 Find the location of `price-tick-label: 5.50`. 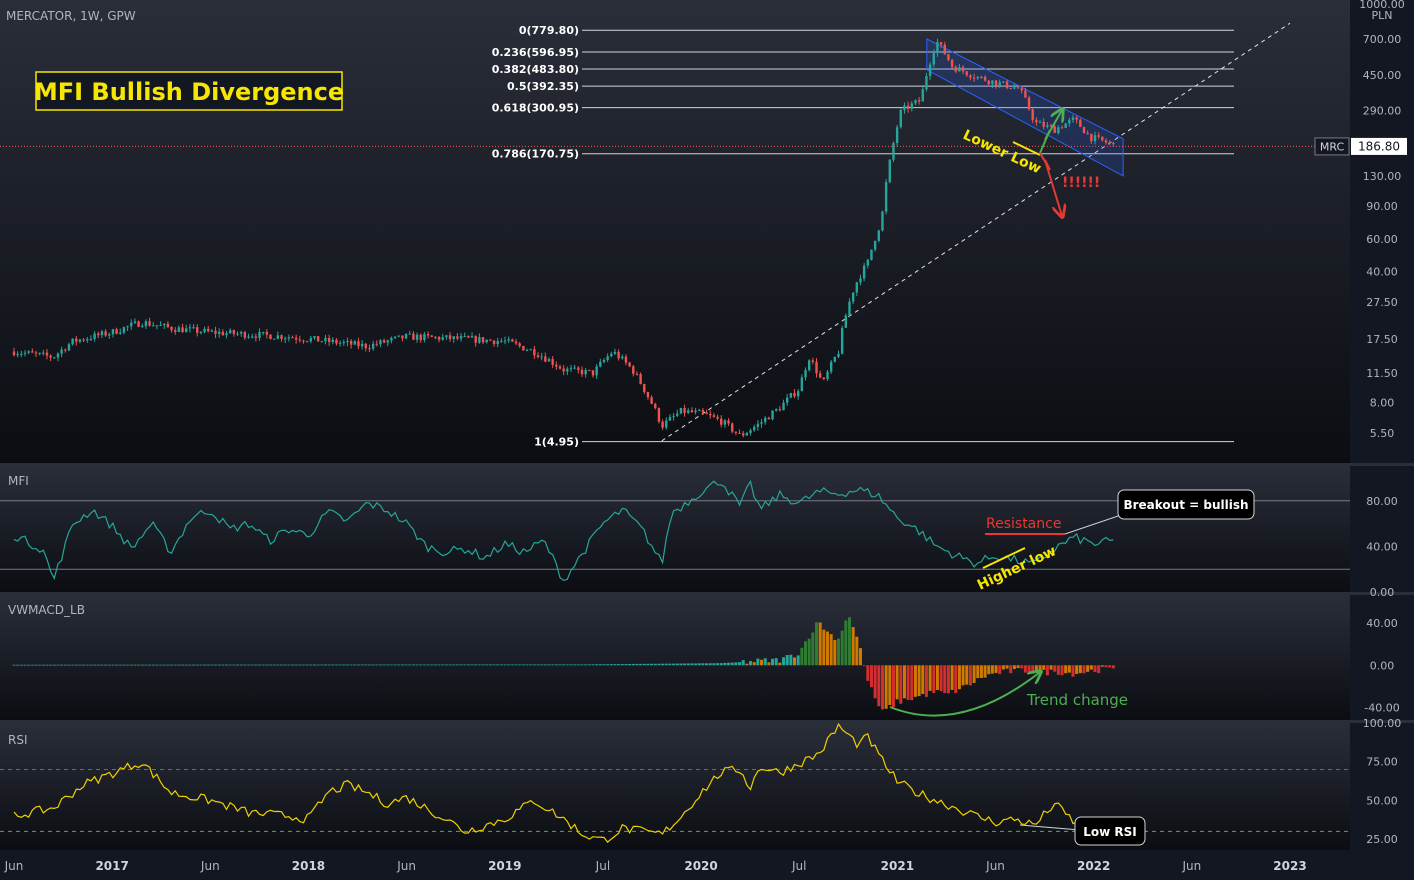

price-tick-label: 5.50 is located at coordinates (1382, 433).